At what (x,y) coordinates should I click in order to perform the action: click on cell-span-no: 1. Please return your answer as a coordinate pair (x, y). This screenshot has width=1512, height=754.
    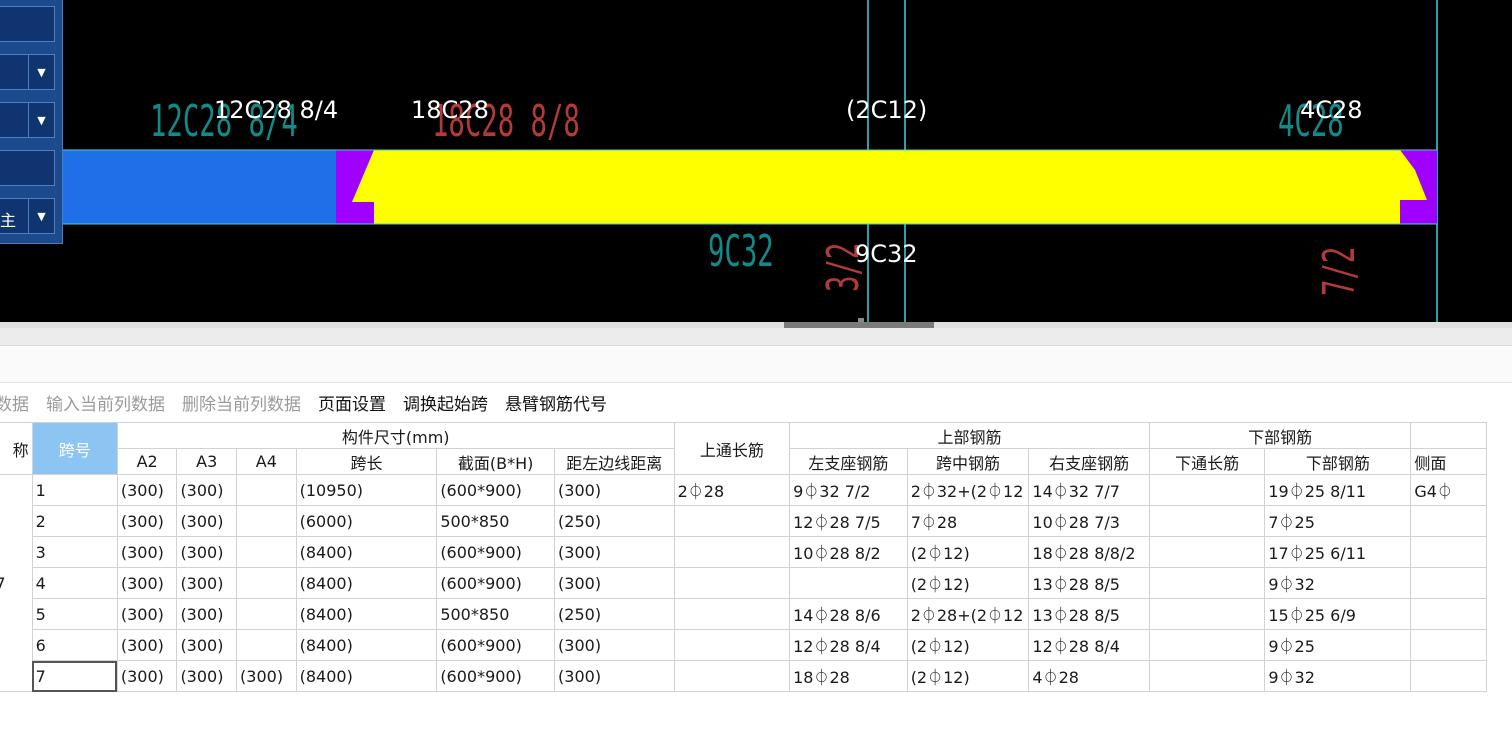
    Looking at the image, I should click on (74, 490).